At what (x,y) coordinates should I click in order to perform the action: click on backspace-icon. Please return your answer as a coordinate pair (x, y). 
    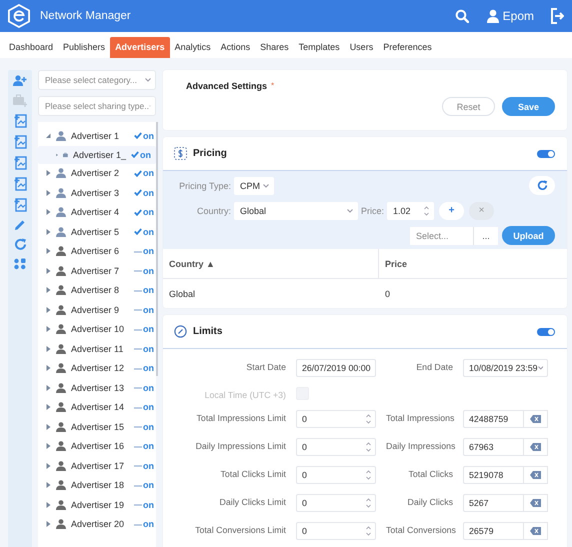
    Looking at the image, I should click on (535, 419).